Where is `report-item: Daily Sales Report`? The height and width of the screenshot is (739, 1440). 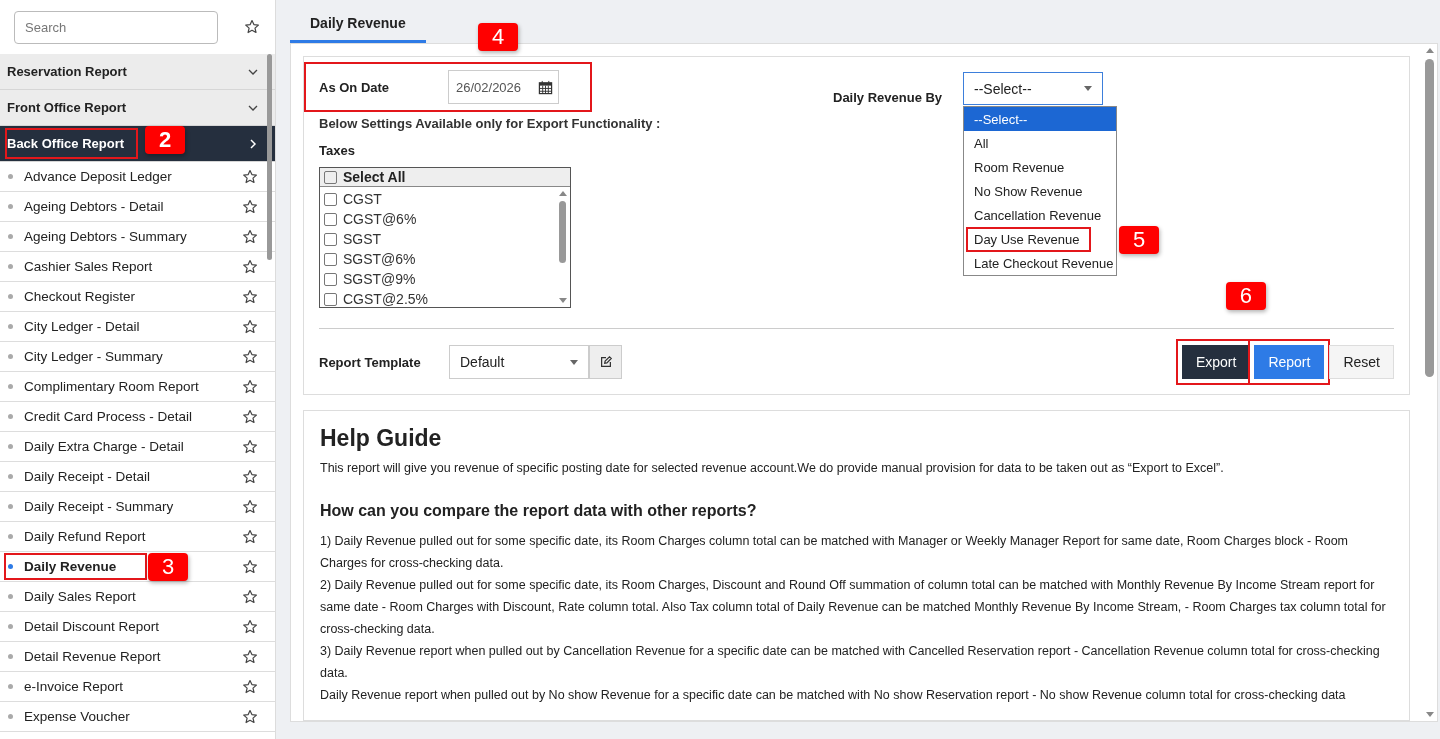 report-item: Daily Sales Report is located at coordinates (137, 597).